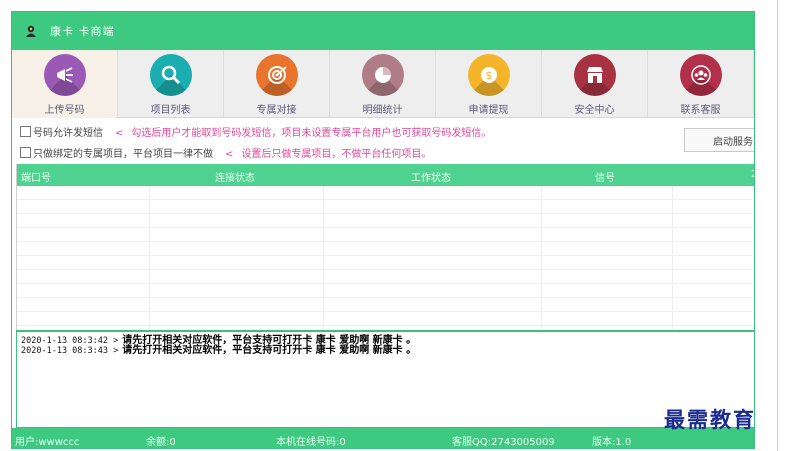 This screenshot has height=451, width=785. I want to click on pie-chart-icon, so click(382, 75).